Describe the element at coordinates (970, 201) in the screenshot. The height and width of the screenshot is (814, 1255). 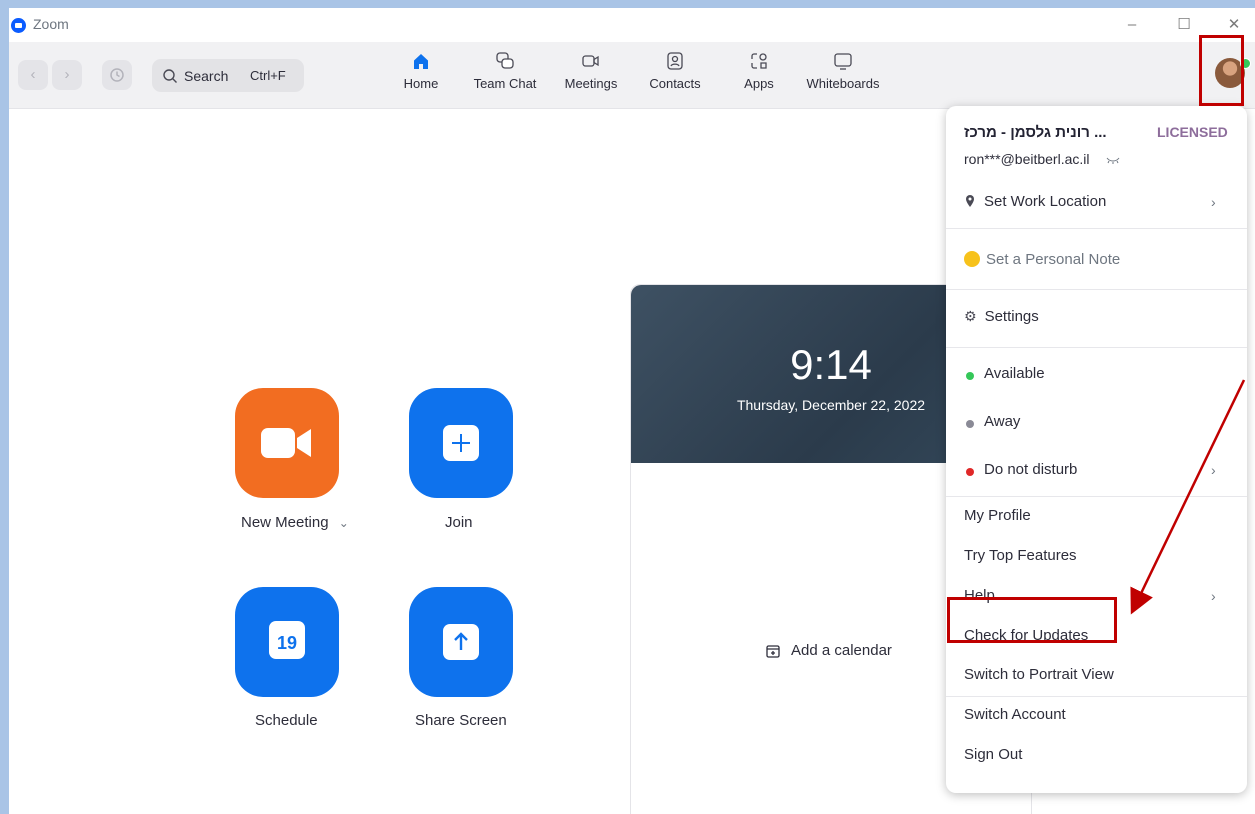
I see `location-pin-icon` at that location.